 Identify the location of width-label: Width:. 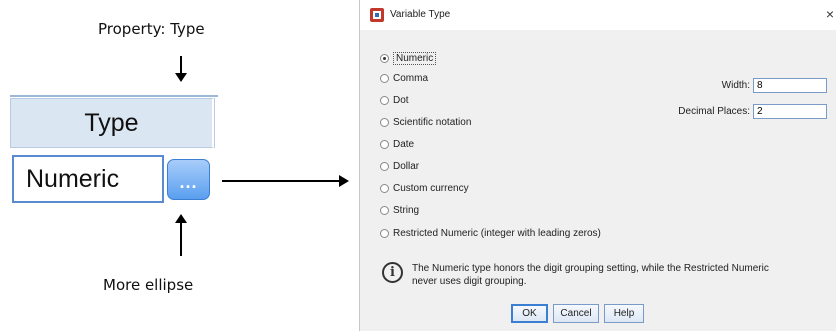
(735, 85).